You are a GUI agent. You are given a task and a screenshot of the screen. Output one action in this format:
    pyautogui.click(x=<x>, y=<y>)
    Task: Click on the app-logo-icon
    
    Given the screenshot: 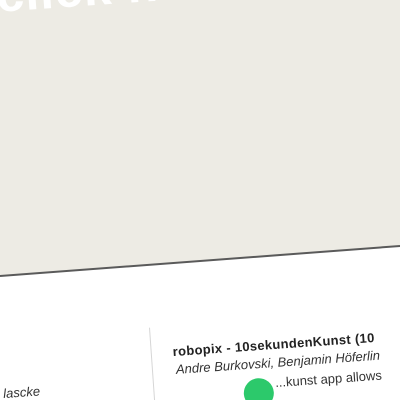 What is the action you would take?
    pyautogui.click(x=258, y=388)
    